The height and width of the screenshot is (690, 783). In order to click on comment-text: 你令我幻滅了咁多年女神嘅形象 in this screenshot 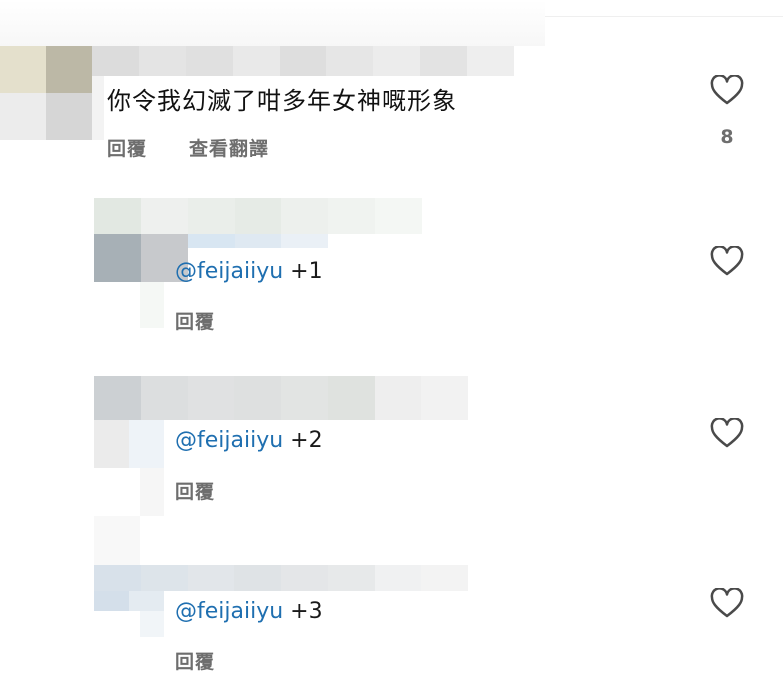, I will do `click(282, 101)`.